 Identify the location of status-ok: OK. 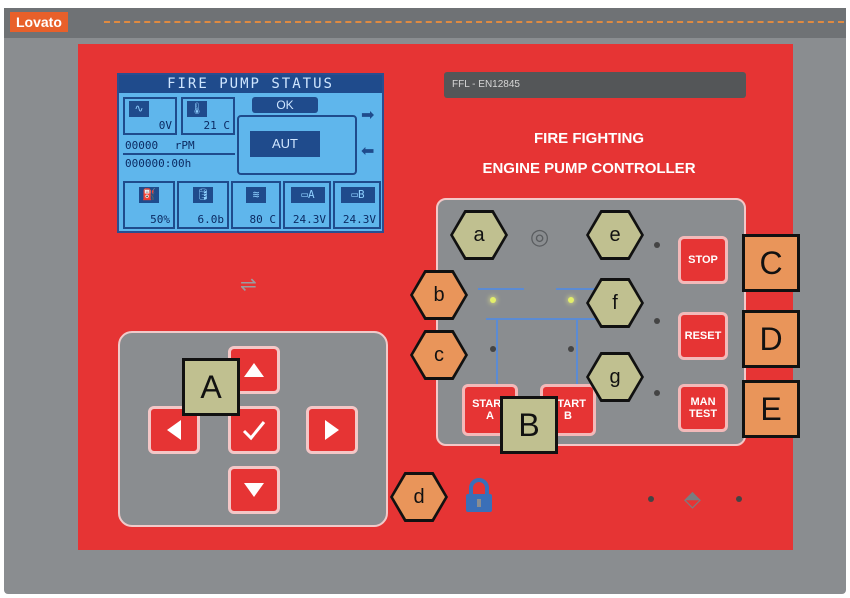
(285, 105).